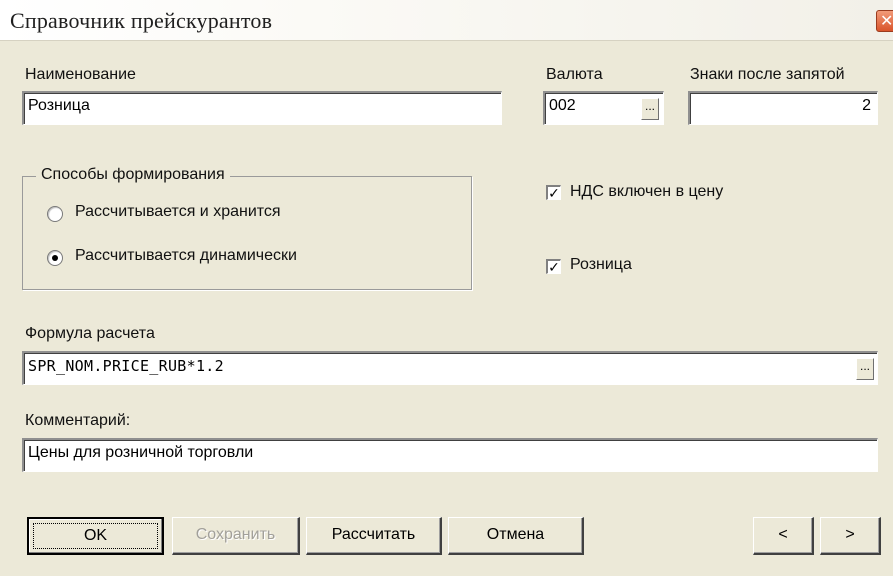  I want to click on save-button: Сохранить, so click(236, 536).